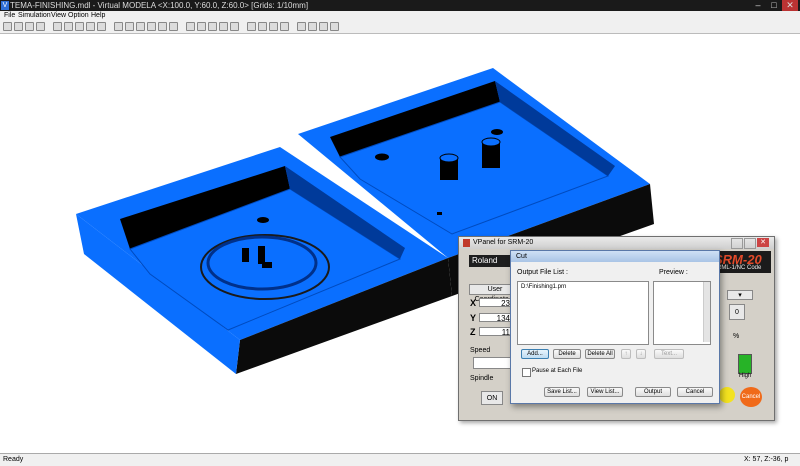 The height and width of the screenshot is (466, 800). Describe the element at coordinates (78, 15) in the screenshot. I see `menu-option: Option` at that location.